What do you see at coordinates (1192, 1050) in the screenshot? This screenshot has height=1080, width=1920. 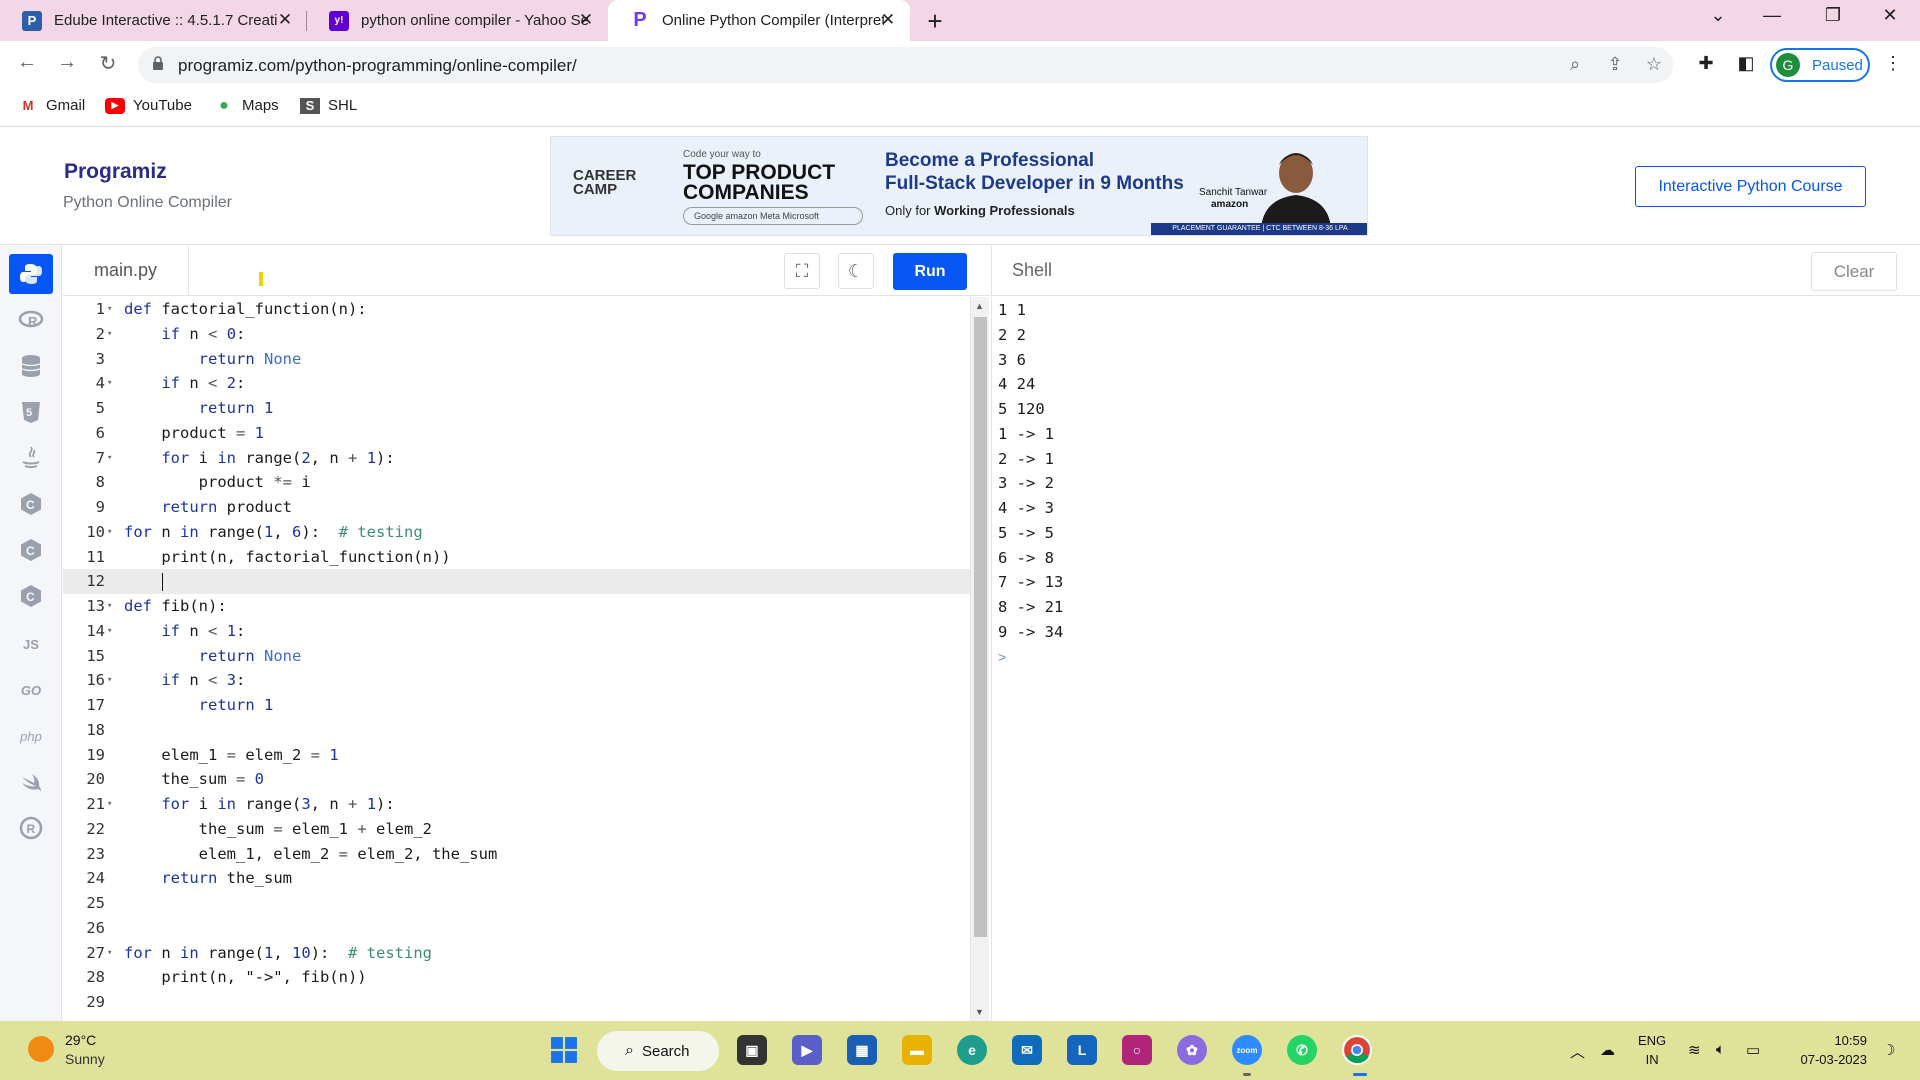 I see `copilot-icon: ✿` at bounding box center [1192, 1050].